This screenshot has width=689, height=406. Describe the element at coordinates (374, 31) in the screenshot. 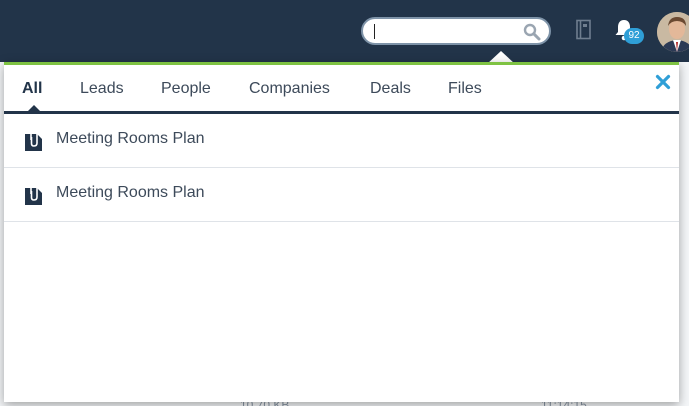

I see `text-caret` at that location.